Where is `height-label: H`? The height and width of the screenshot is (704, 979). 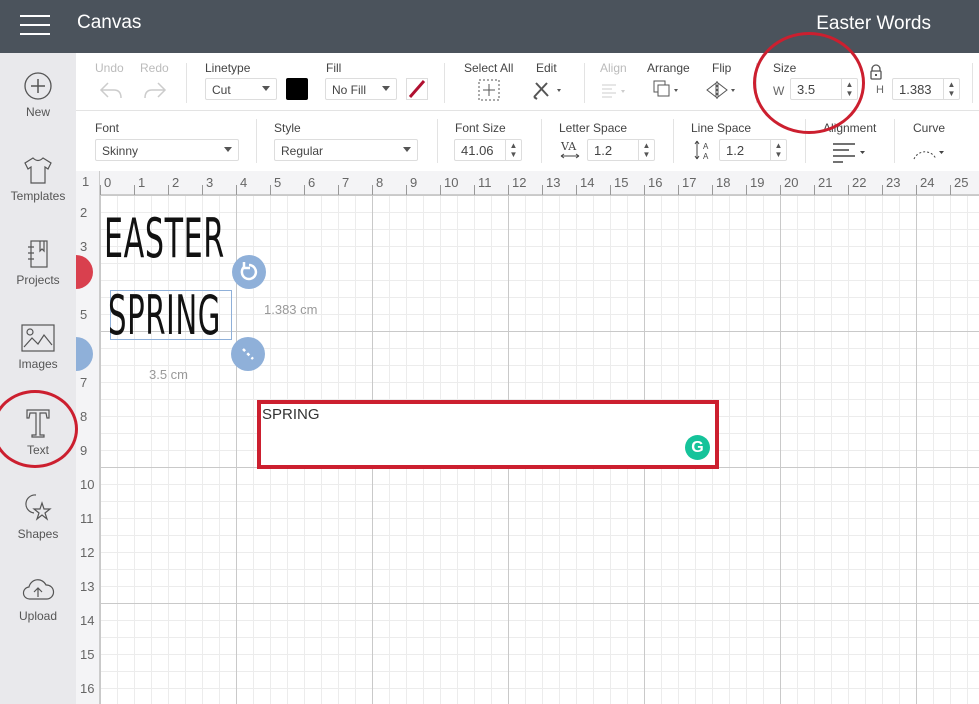 height-label: H is located at coordinates (880, 90).